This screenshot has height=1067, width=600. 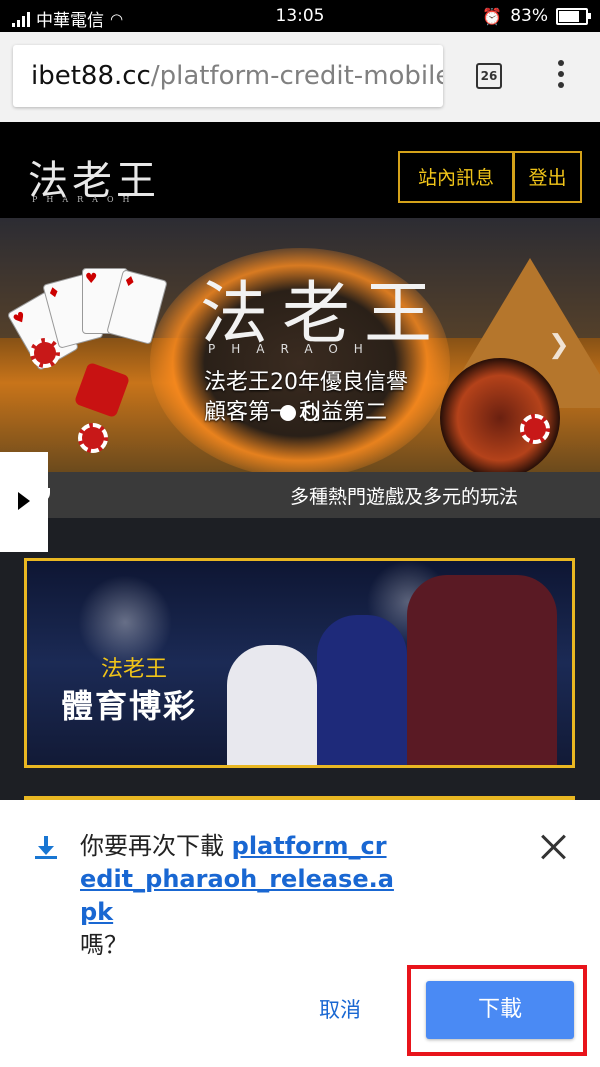 I want to click on announcement-bar: 多種熱門遊戲及多元的玩法, so click(x=300, y=495).